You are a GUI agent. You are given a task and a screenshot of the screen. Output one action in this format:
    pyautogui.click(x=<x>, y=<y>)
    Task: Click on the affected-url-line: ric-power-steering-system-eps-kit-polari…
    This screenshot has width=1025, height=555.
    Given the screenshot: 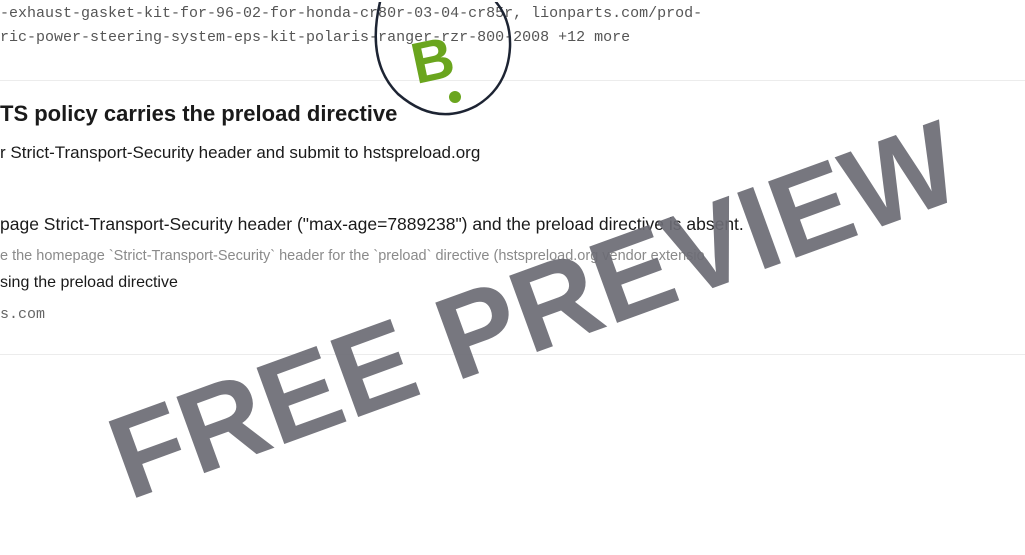 What is the action you would take?
    pyautogui.click(x=315, y=37)
    